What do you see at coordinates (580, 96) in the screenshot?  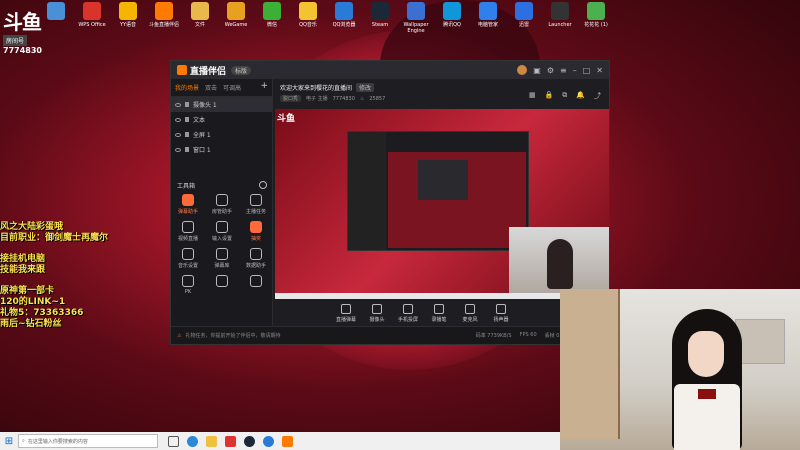 I see `bell-icon: 🔔` at bounding box center [580, 96].